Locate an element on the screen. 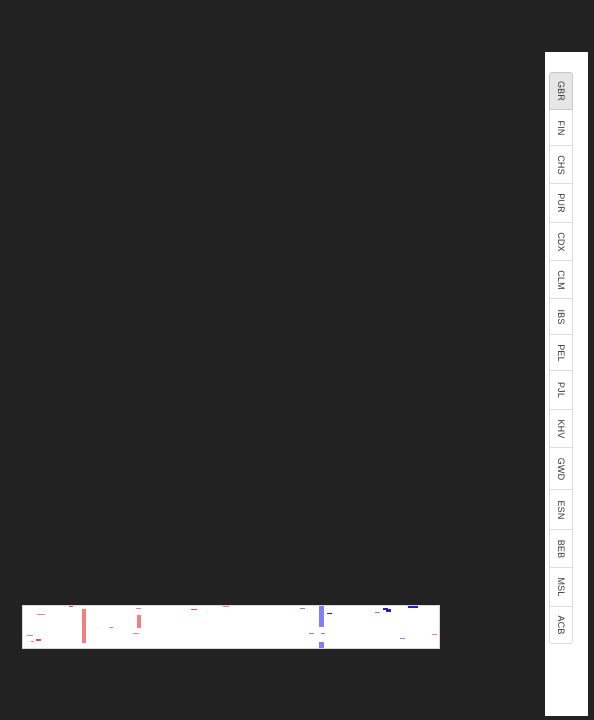  tab-label: CLM is located at coordinates (561, 279).